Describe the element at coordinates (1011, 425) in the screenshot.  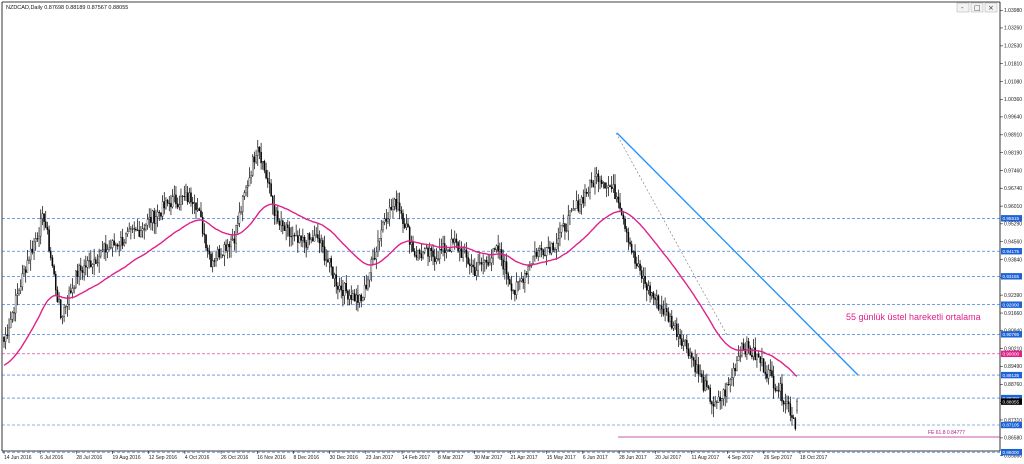
I see `price-badge-label: 0.87105` at that location.